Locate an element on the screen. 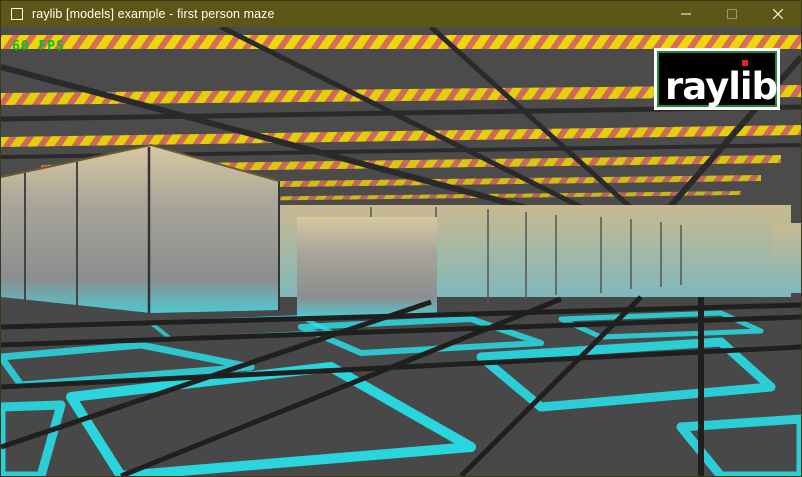 This screenshot has height=477, width=802. raylib-logo-text: raylib is located at coordinates (721, 86).